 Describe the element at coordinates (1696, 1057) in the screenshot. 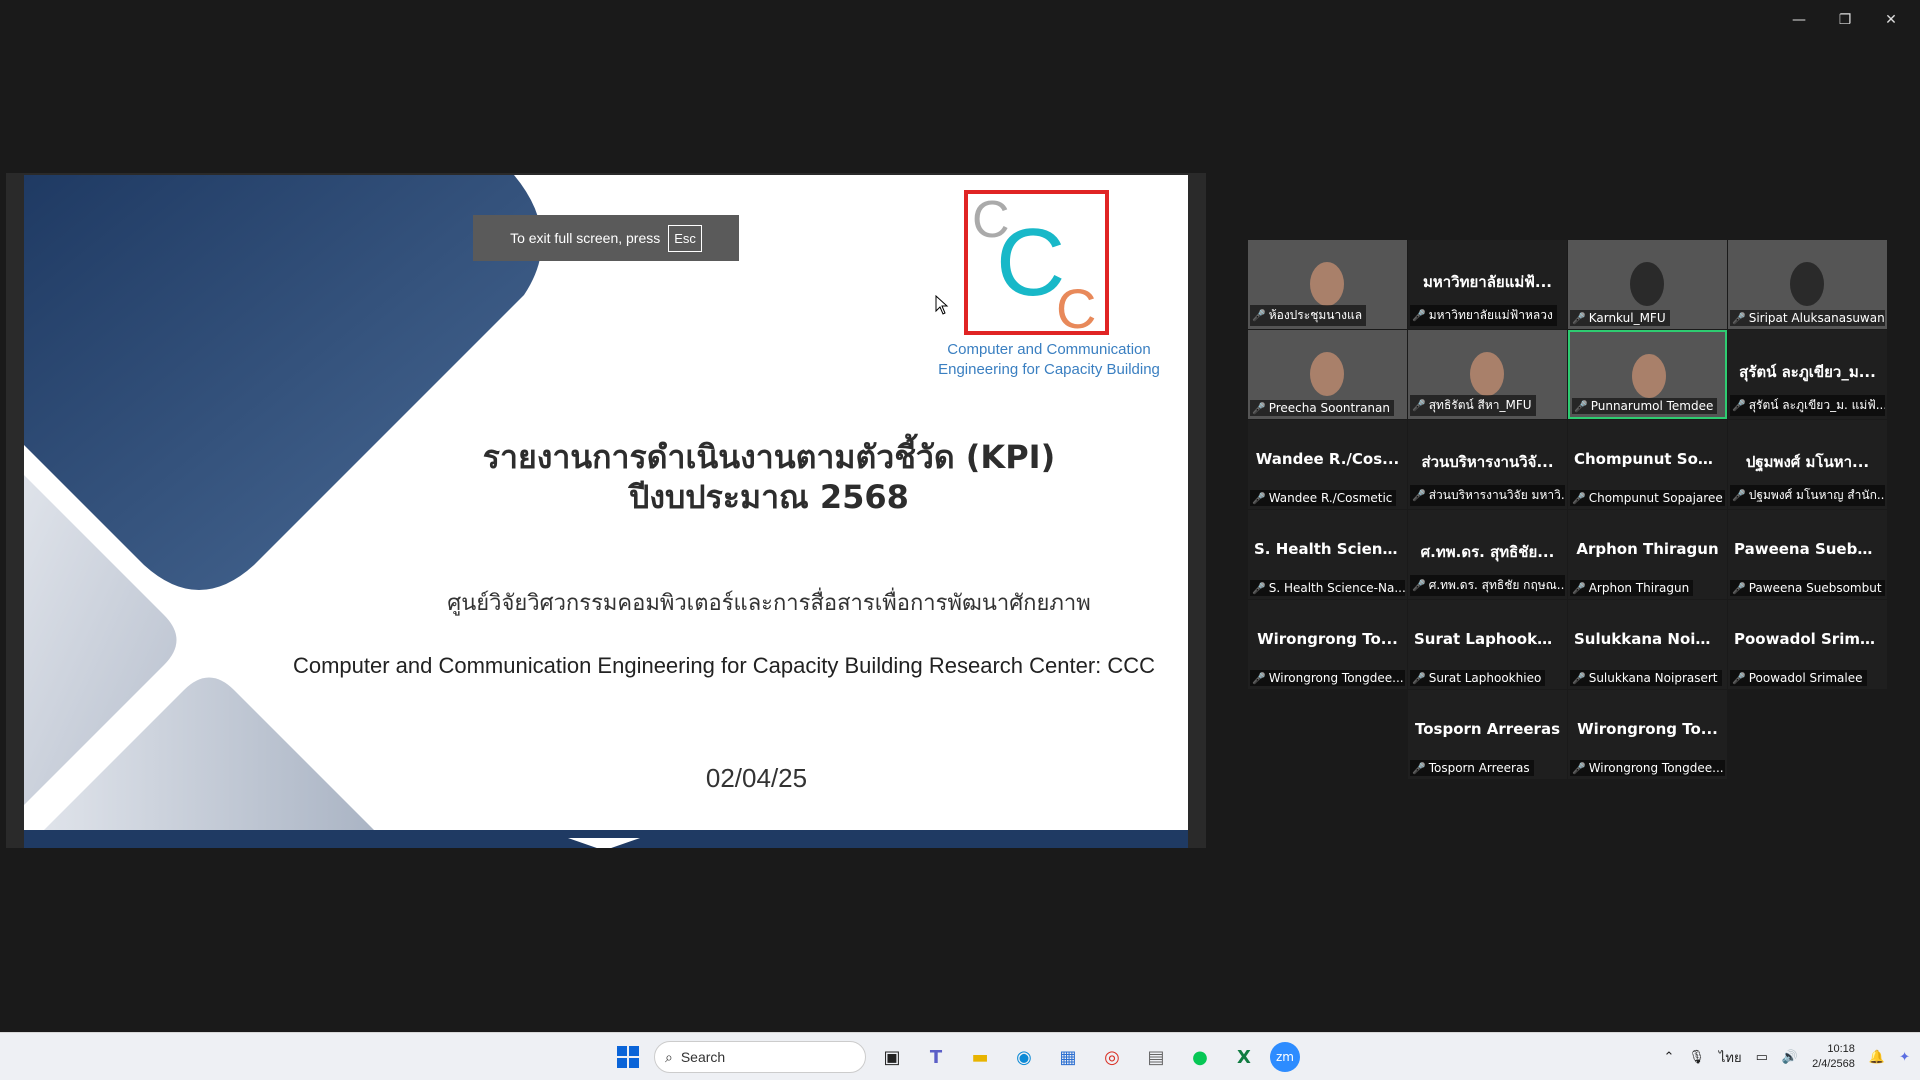

I see `microphone-icon: 🎙` at that location.